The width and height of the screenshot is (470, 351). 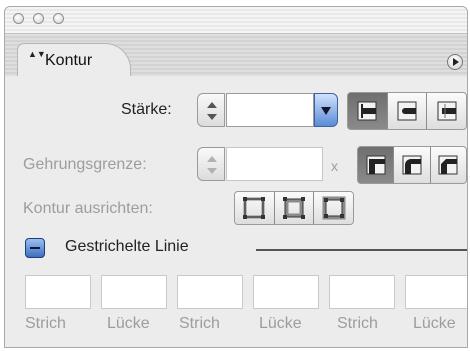 What do you see at coordinates (45, 323) in the screenshot?
I see `dash-1-label: Strich` at bounding box center [45, 323].